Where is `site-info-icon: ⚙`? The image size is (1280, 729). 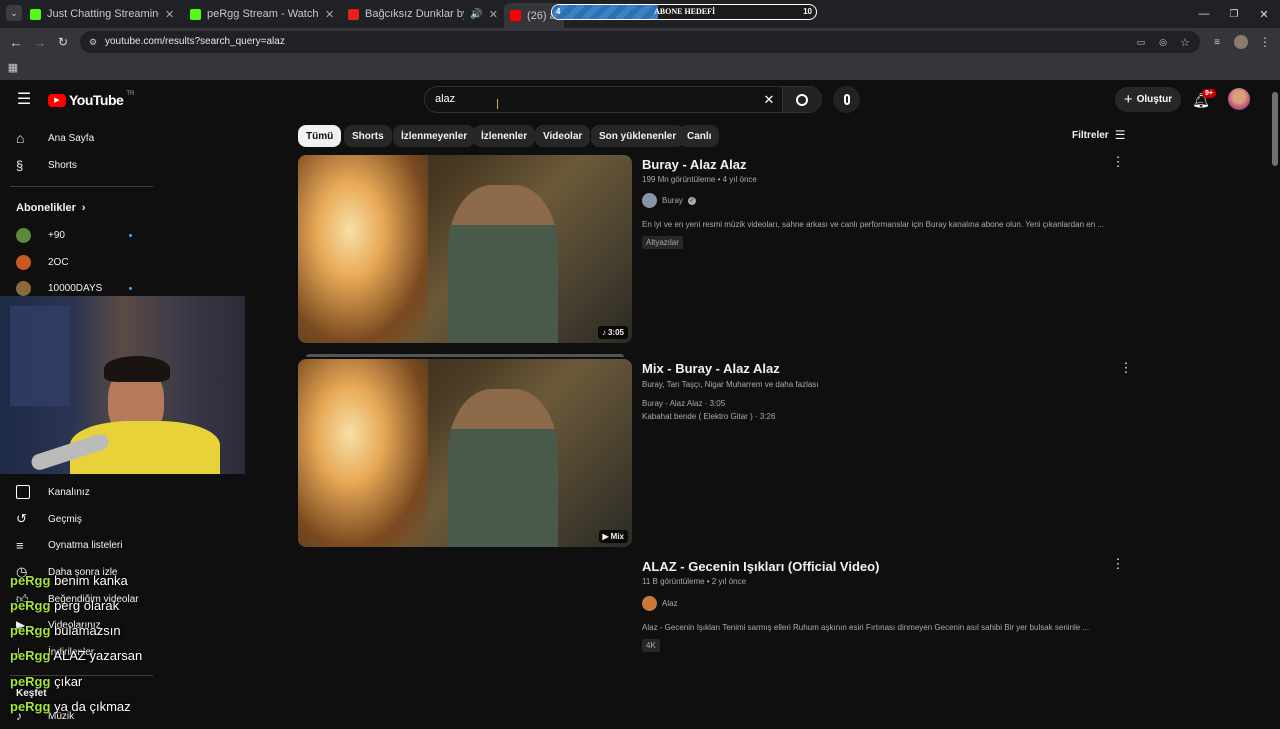
site-info-icon: ⚙ is located at coordinates (93, 42).